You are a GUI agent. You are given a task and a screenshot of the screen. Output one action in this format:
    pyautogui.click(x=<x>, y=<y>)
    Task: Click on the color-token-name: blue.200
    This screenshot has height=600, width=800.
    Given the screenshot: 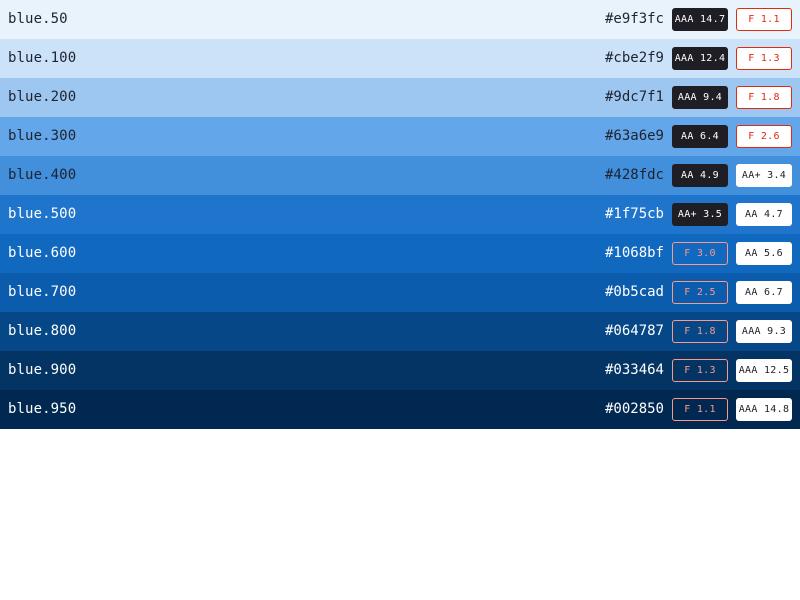 What is the action you would take?
    pyautogui.click(x=42, y=97)
    